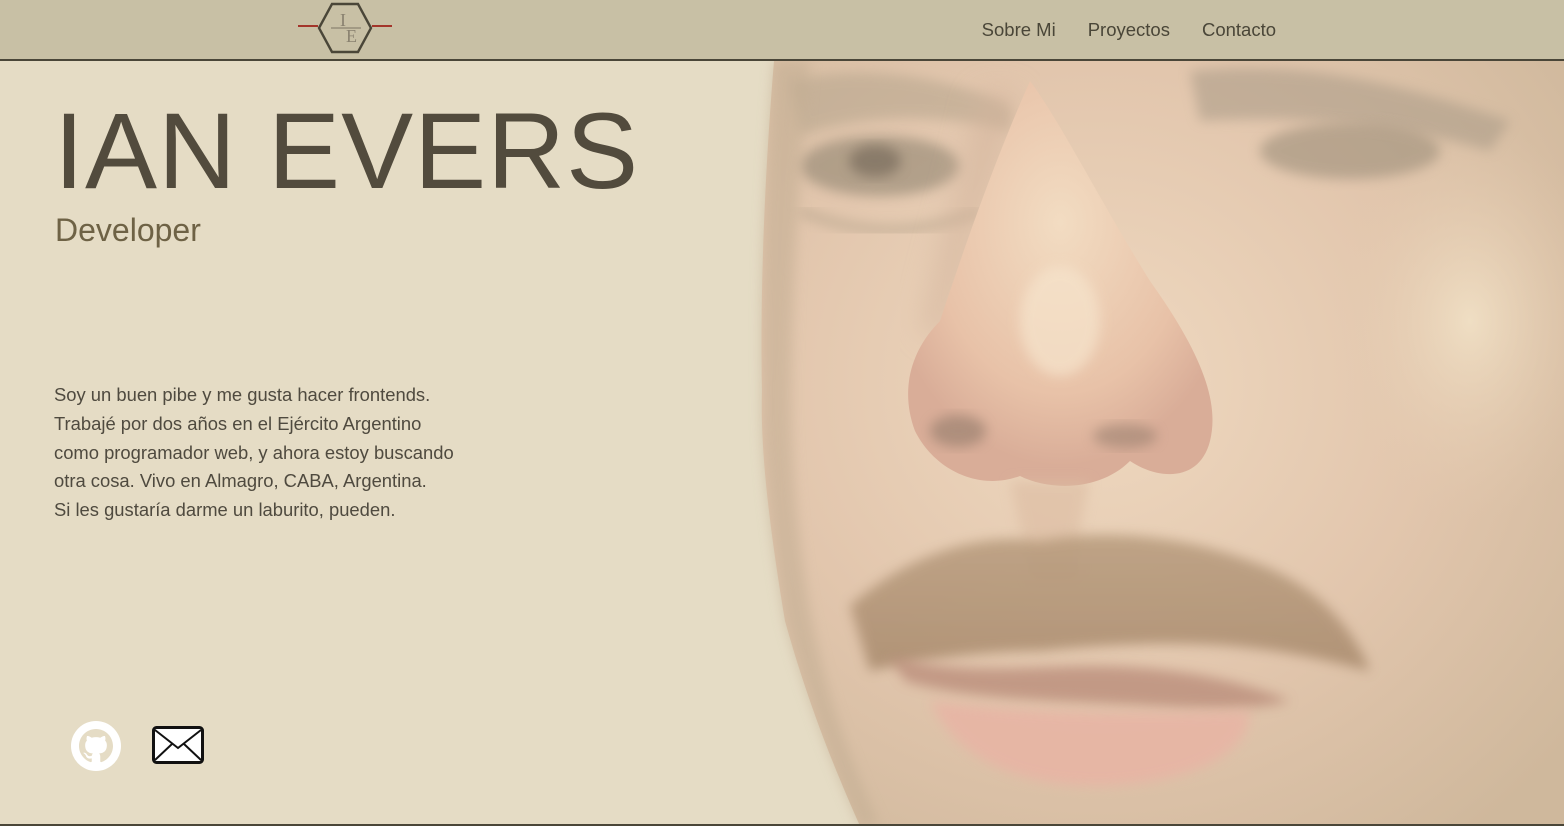 This screenshot has width=1564, height=826. I want to click on logo-icon: I E, so click(345, 28).